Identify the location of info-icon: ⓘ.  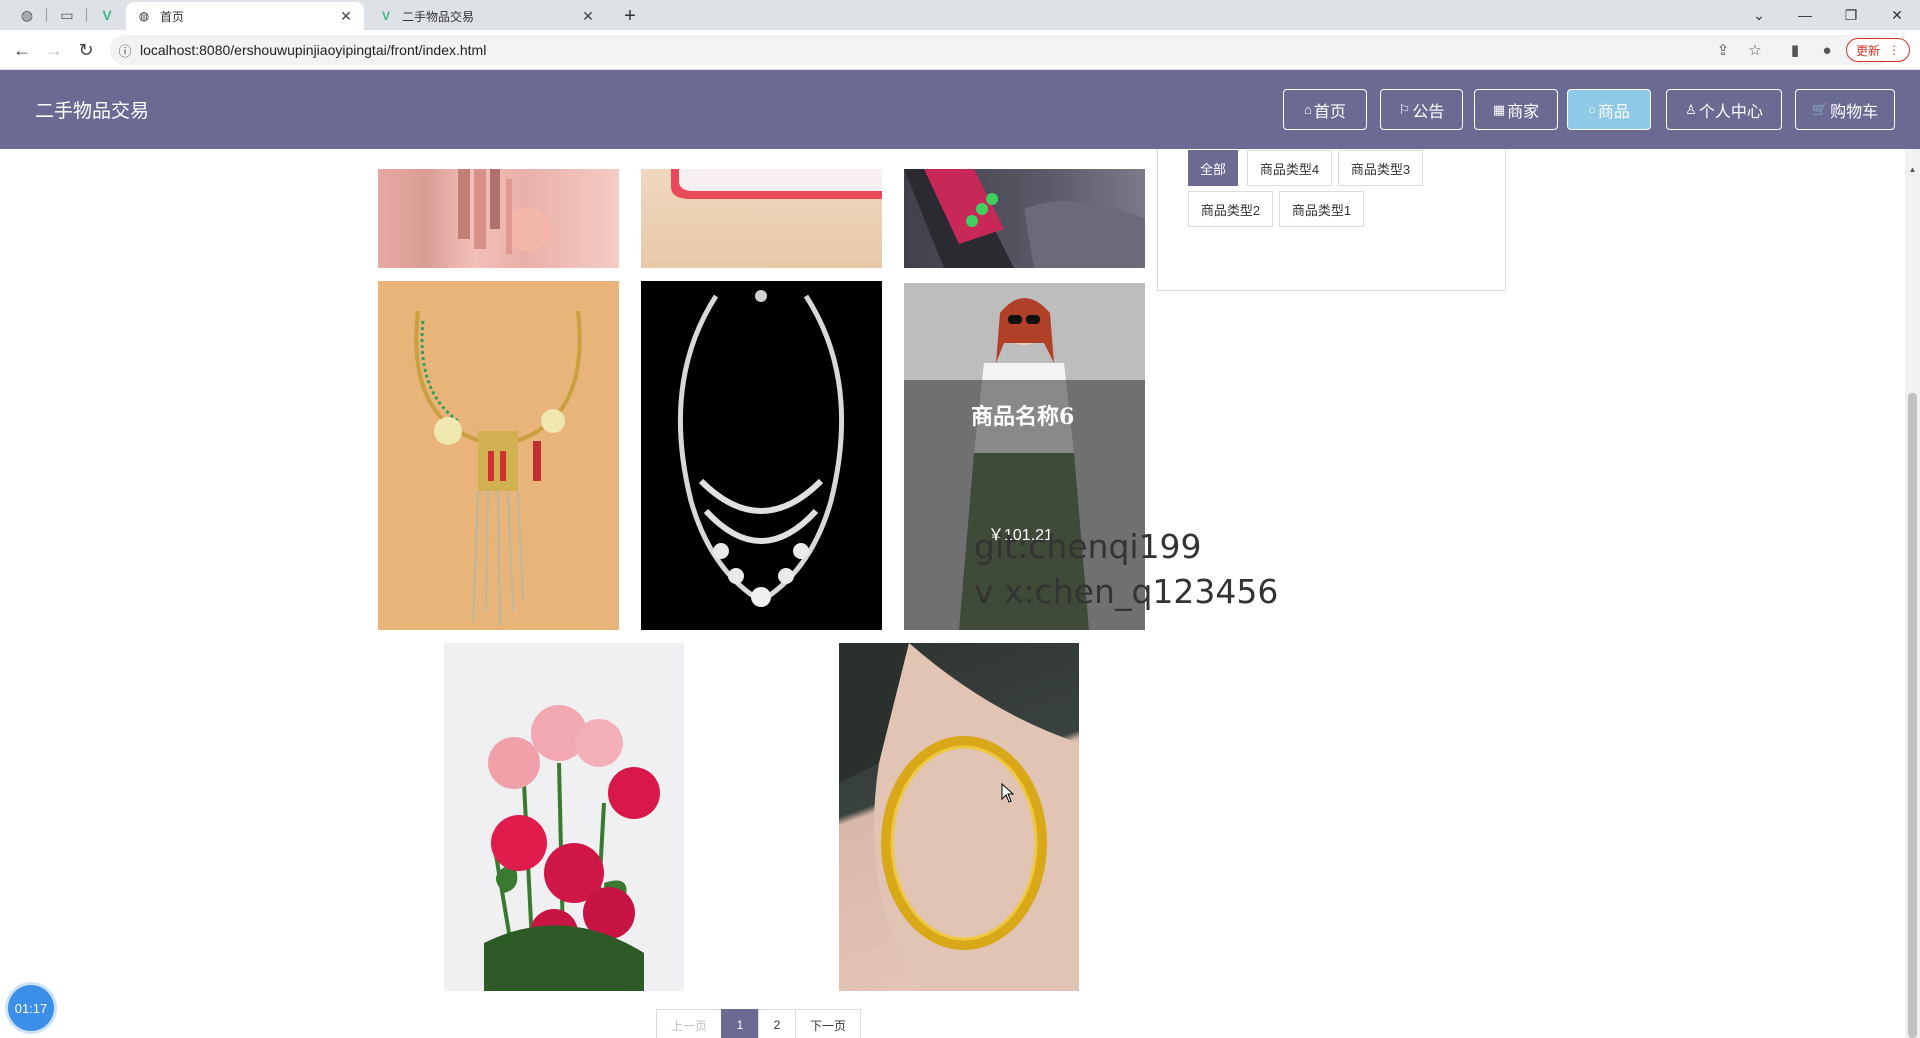
(125, 50).